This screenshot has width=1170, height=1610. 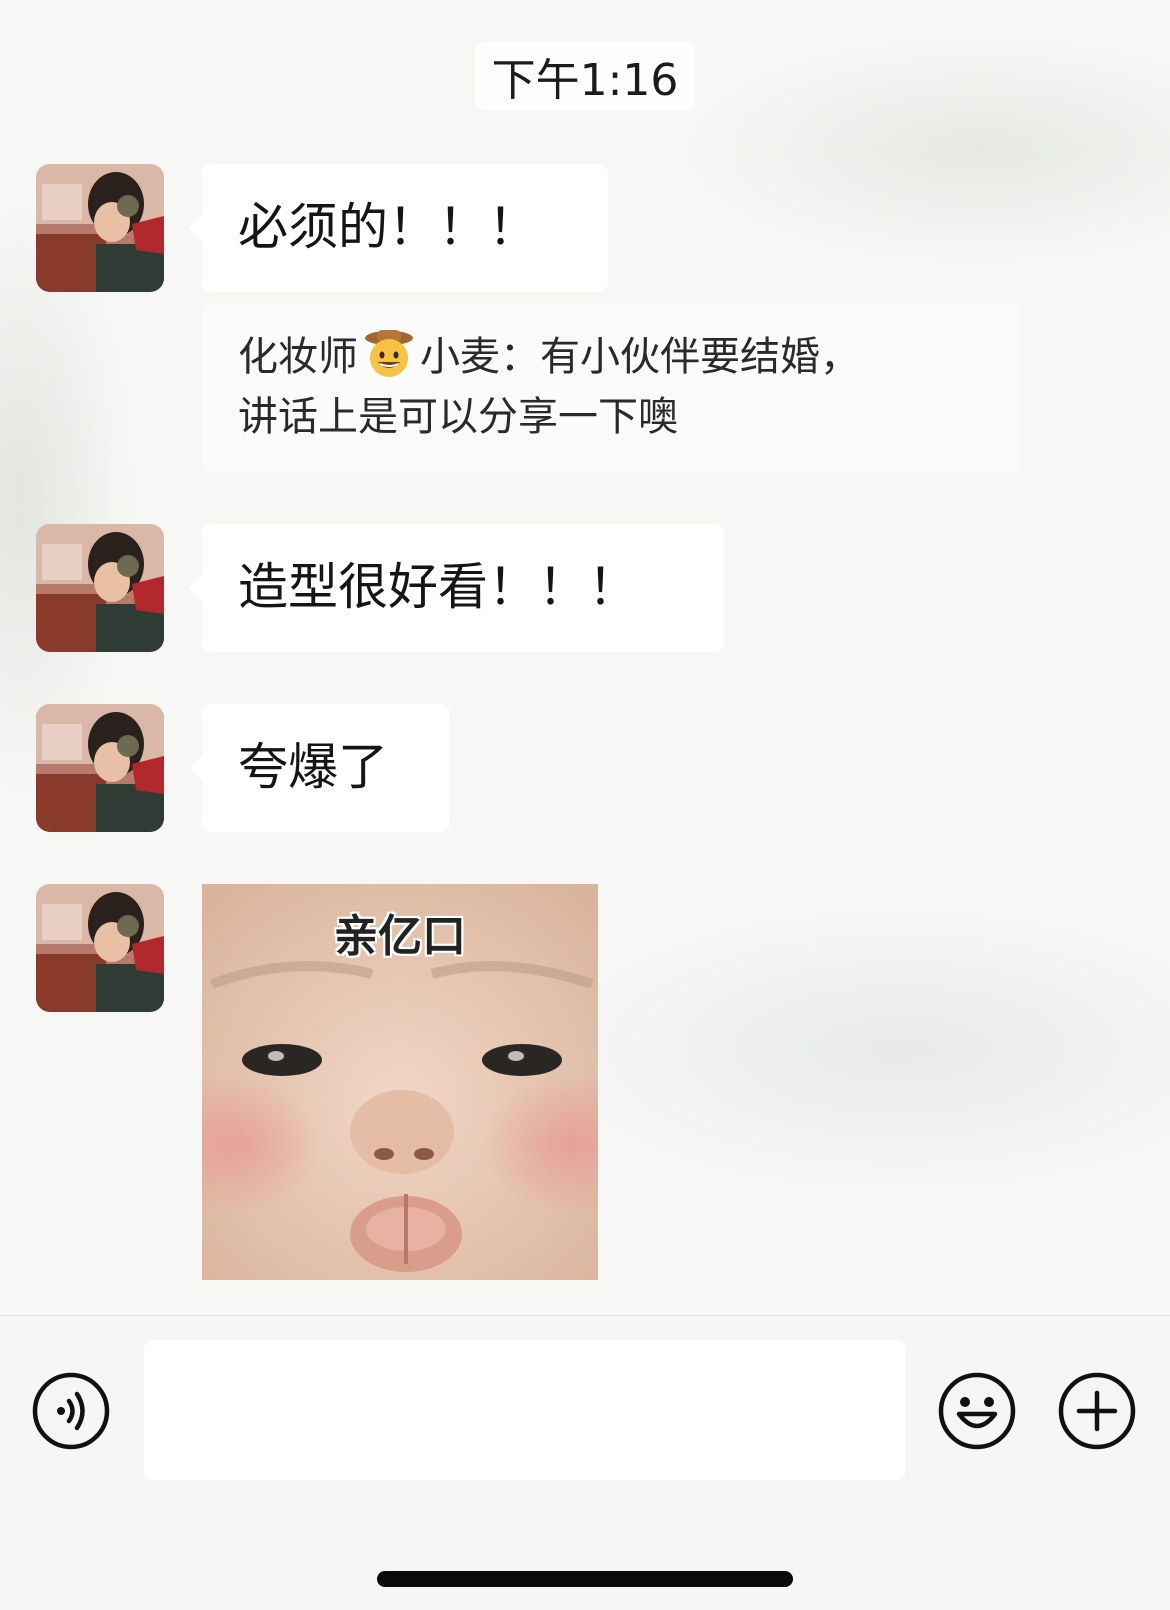 I want to click on plus-icon, so click(x=1097, y=1411).